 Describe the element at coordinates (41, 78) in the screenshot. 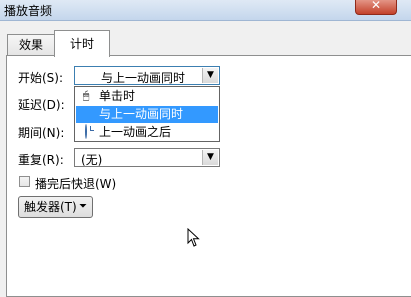

I see `start-label: 开始(S):` at that location.